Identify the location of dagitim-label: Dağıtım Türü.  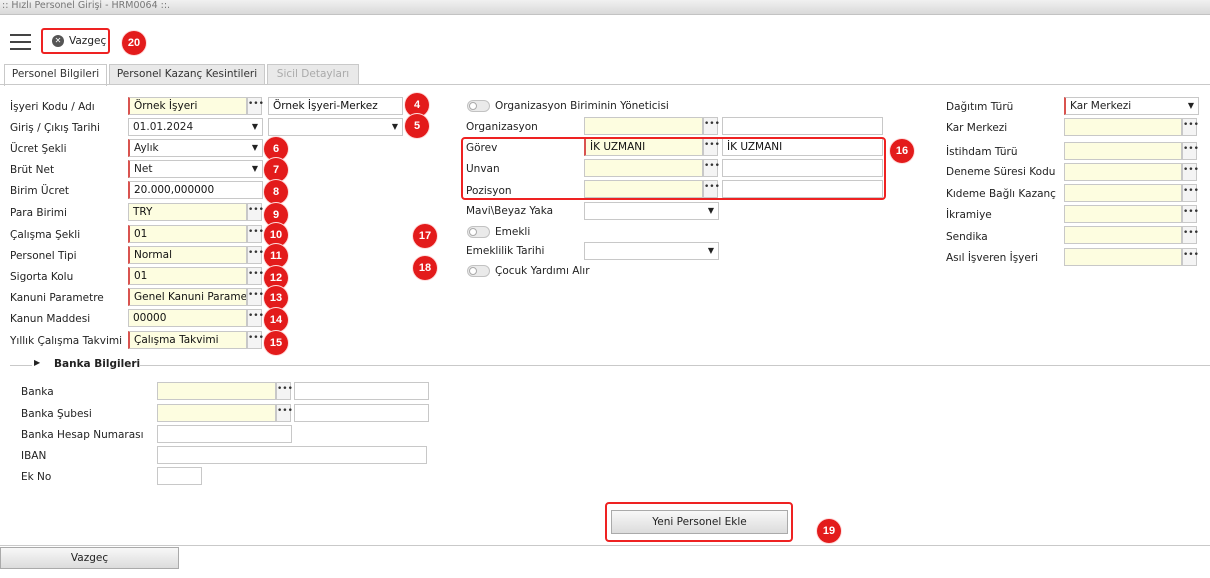
(980, 107).